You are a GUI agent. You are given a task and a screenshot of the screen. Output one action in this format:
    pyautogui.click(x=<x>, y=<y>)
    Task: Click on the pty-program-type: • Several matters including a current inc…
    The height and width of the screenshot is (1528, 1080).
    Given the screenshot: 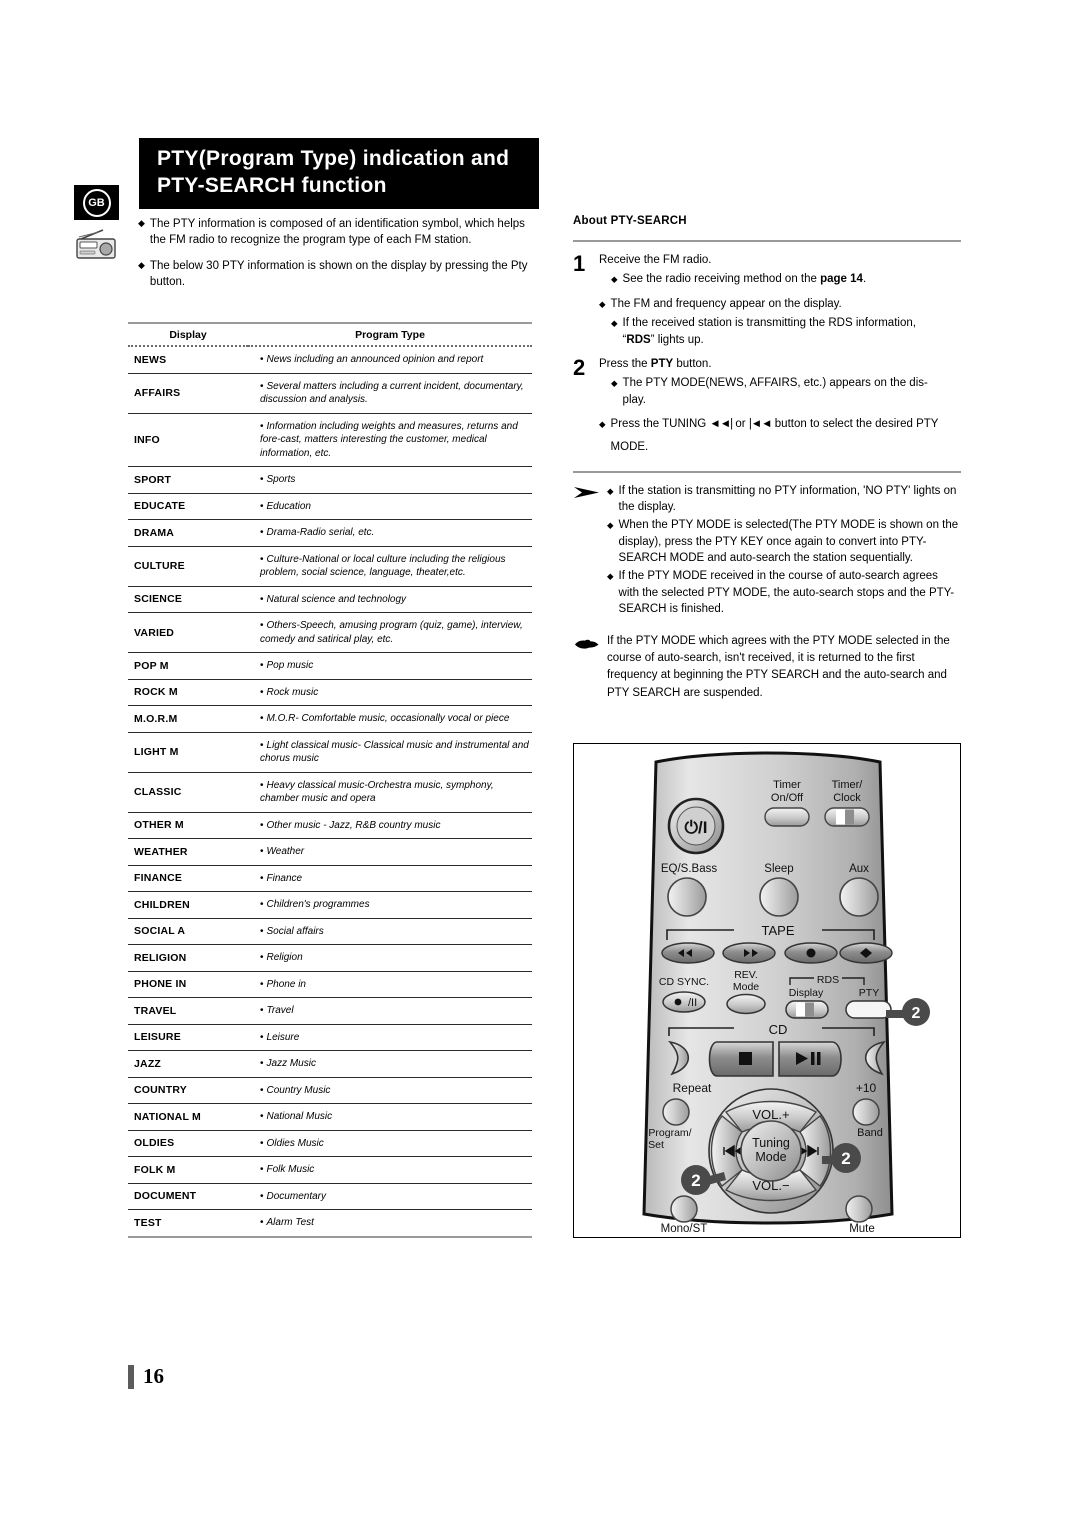 What is the action you would take?
    pyautogui.click(x=390, y=393)
    